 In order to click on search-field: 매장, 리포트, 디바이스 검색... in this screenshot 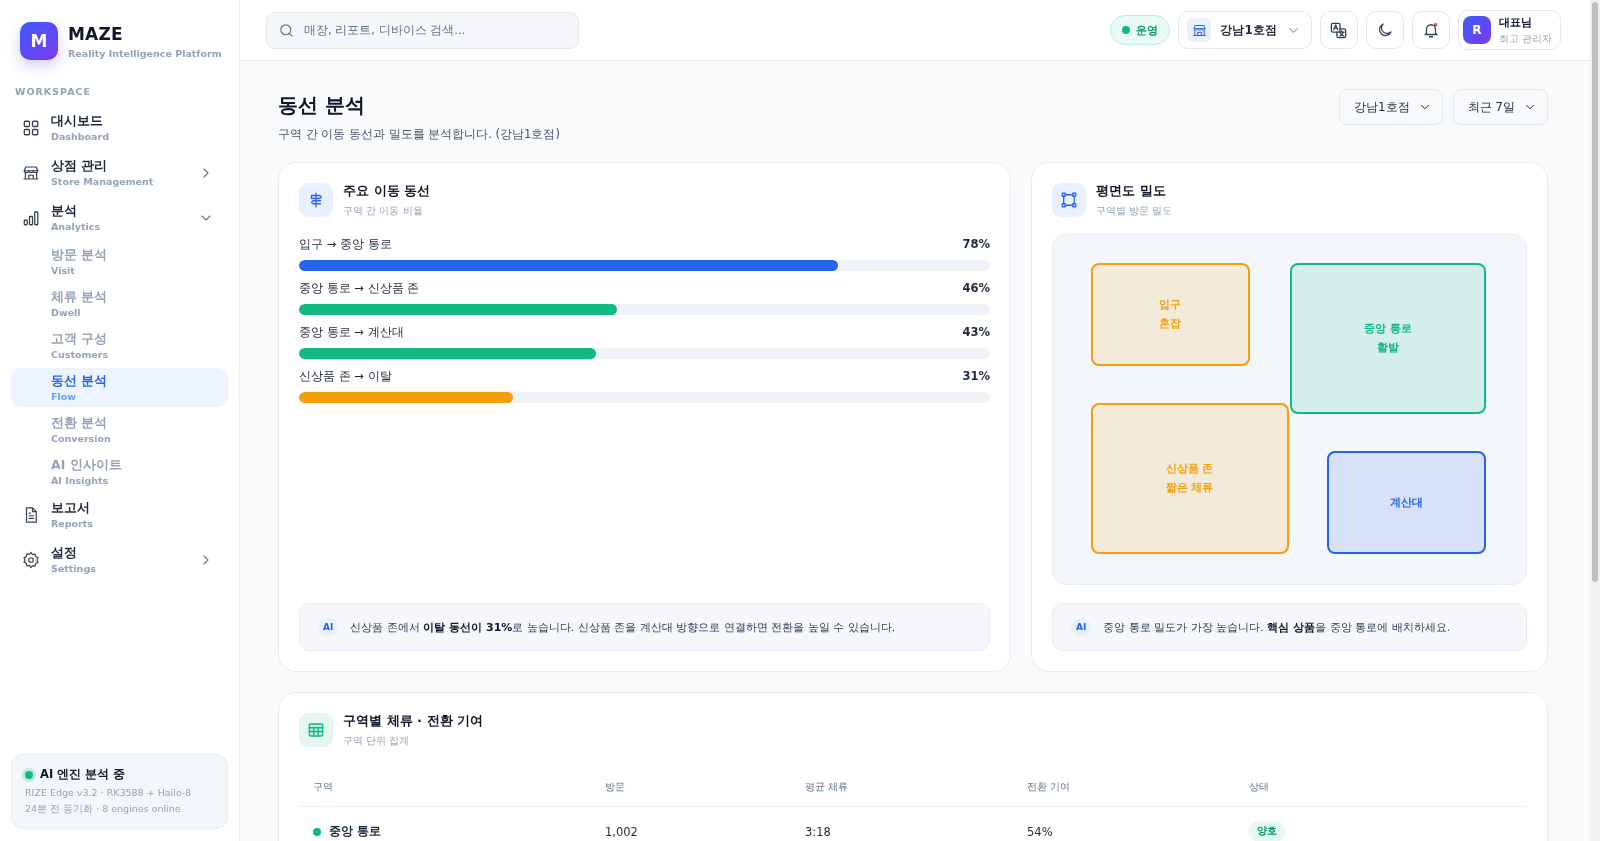, I will do `click(422, 30)`.